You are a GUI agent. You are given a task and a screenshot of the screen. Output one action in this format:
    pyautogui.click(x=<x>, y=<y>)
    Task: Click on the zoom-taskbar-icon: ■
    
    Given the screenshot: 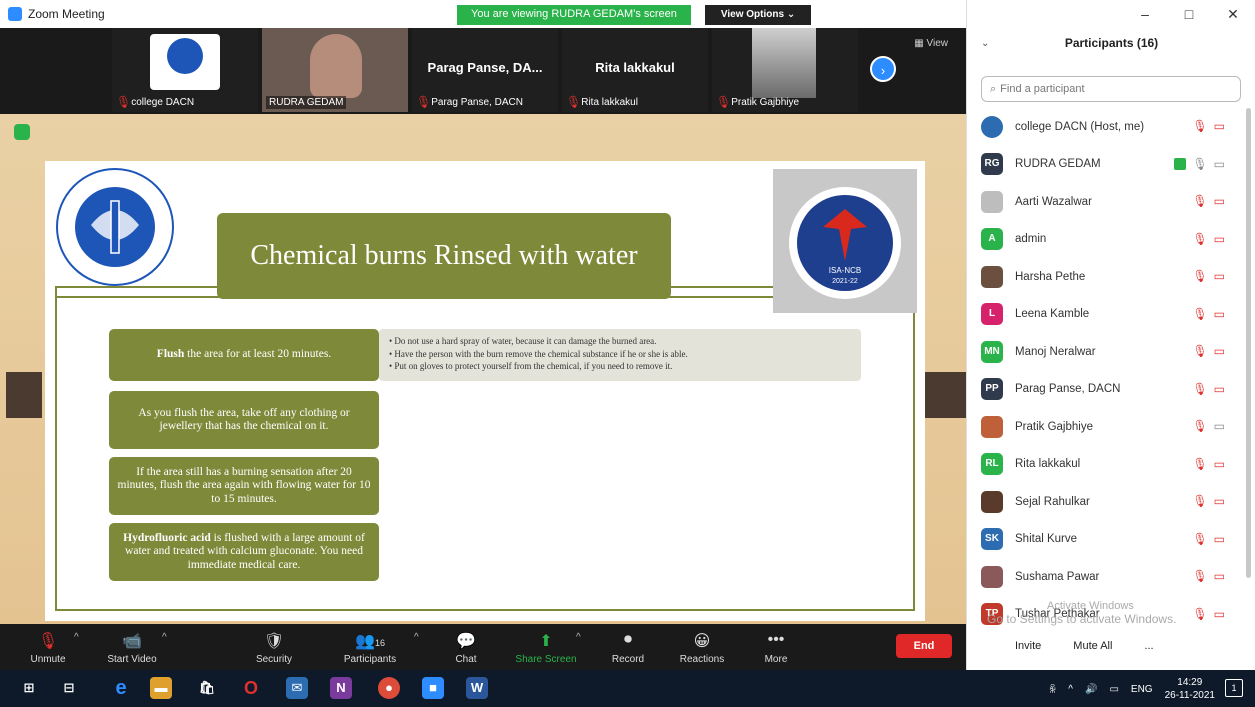 What is the action you would take?
    pyautogui.click(x=433, y=688)
    